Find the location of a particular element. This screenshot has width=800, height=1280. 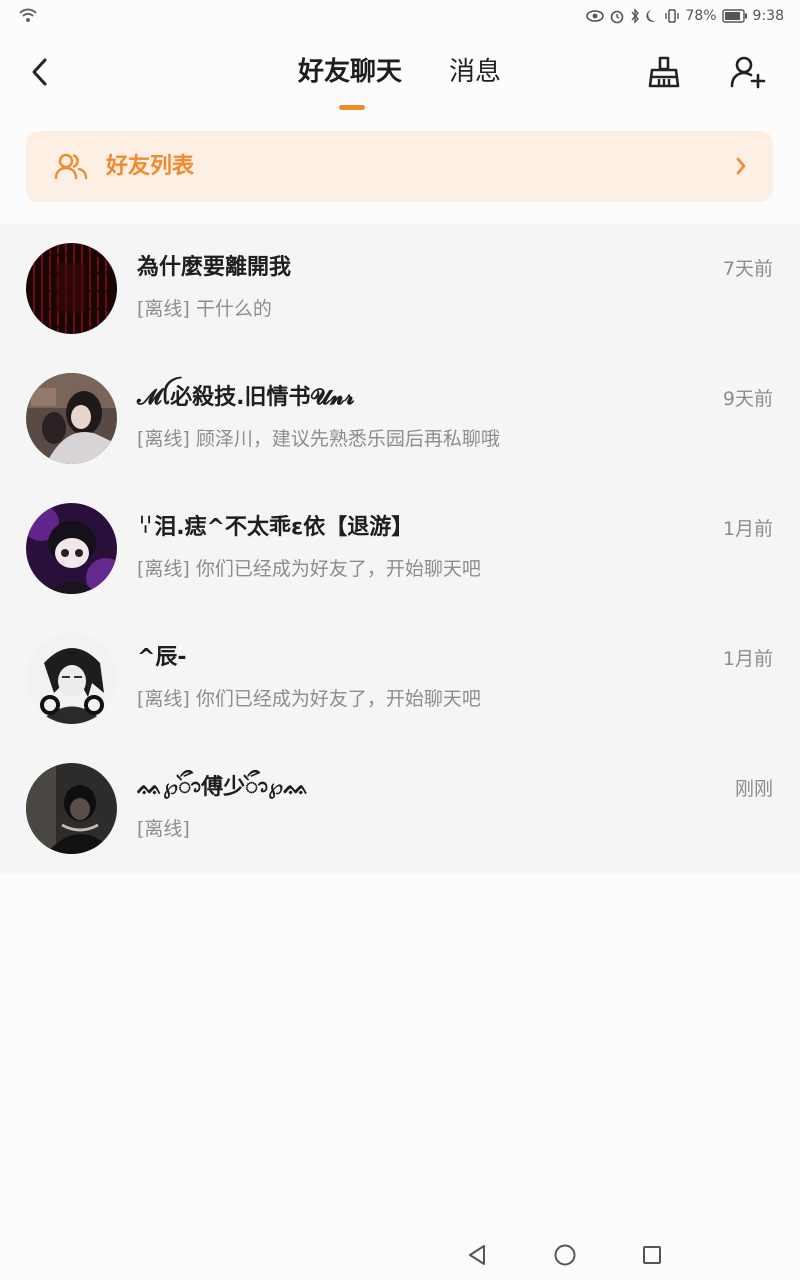

chat-time: 7天前 is located at coordinates (747, 269).